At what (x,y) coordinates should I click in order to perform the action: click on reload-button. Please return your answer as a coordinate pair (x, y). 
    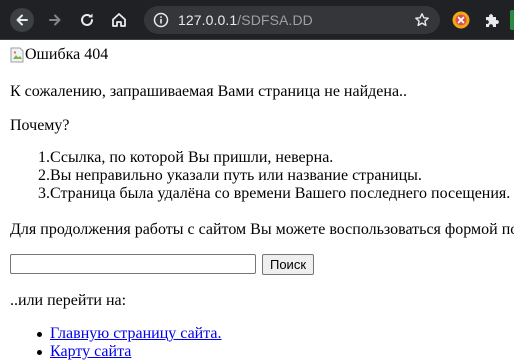
    Looking at the image, I should click on (87, 20).